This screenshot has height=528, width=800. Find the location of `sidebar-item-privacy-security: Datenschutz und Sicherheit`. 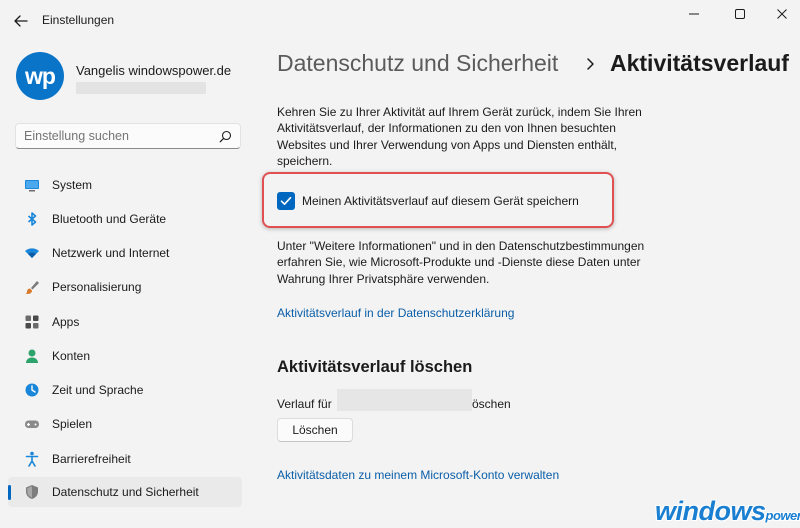

sidebar-item-privacy-security: Datenschutz und Sicherheit is located at coordinates (125, 492).